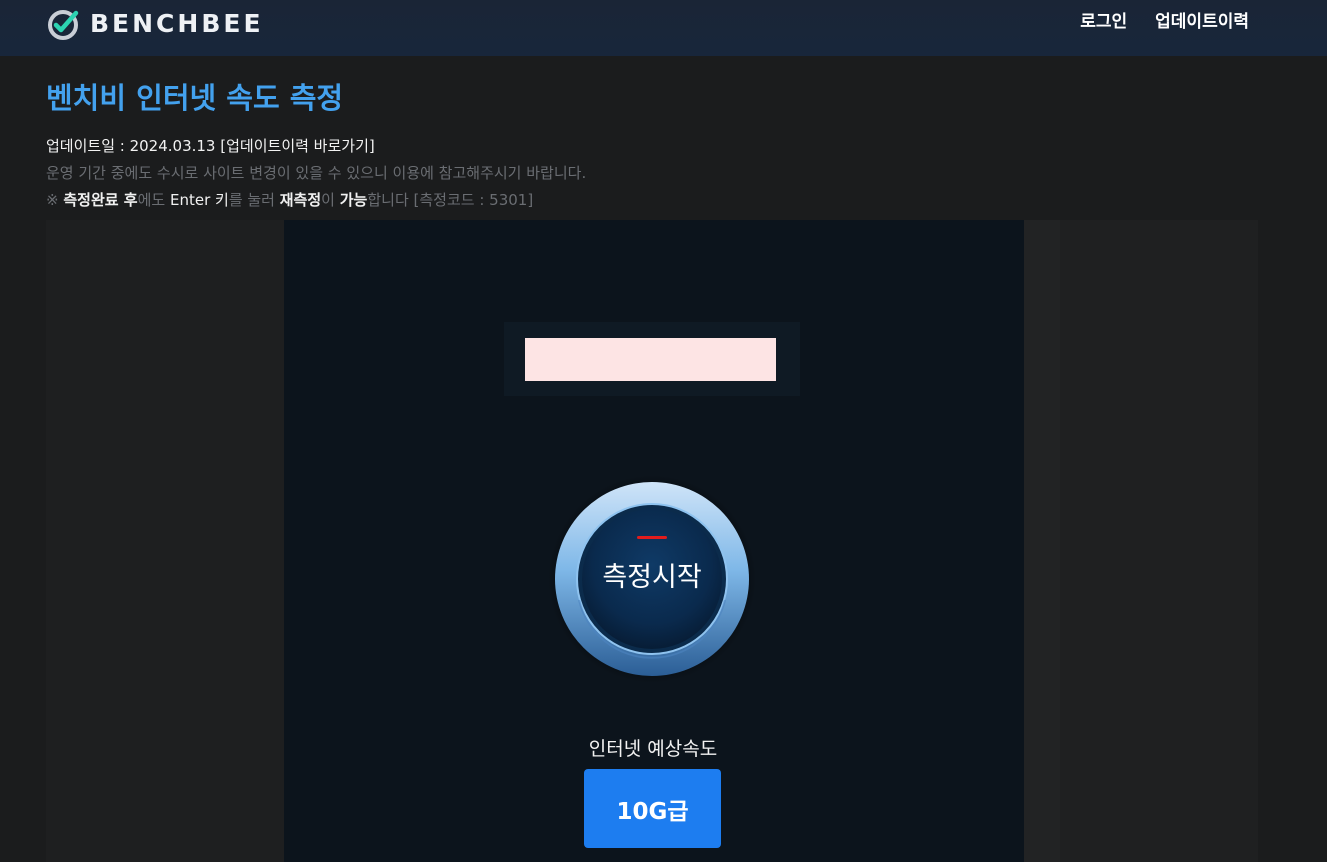 The height and width of the screenshot is (862, 1327). I want to click on hint-text-2: 를 눌러, so click(254, 200).